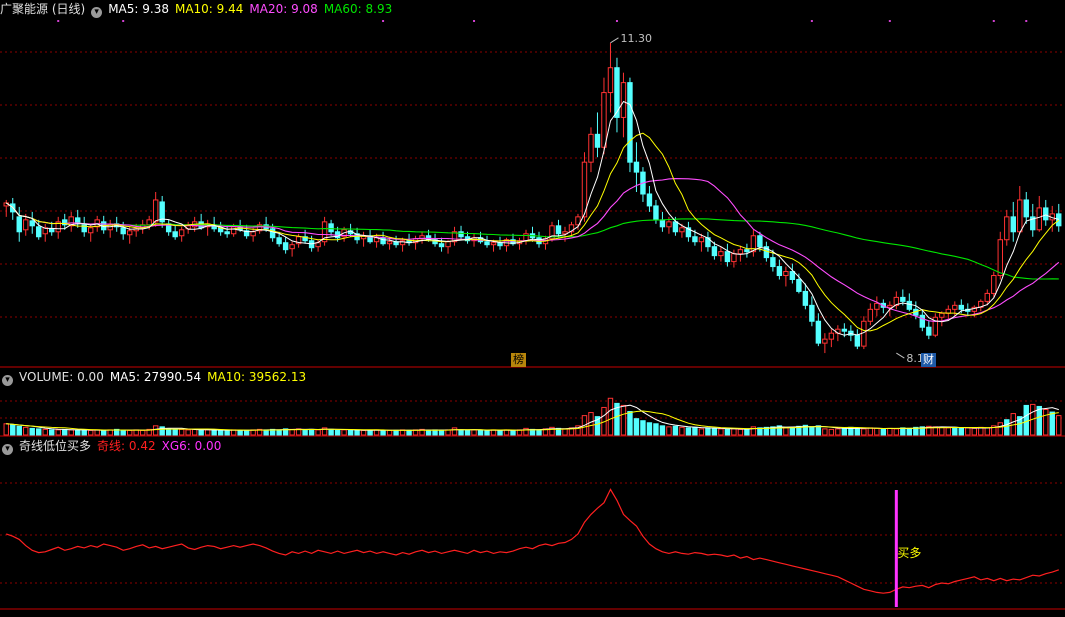 The image size is (1065, 617). What do you see at coordinates (126, 446) in the screenshot?
I see `qixian-readout: 奇线: 0.42` at bounding box center [126, 446].